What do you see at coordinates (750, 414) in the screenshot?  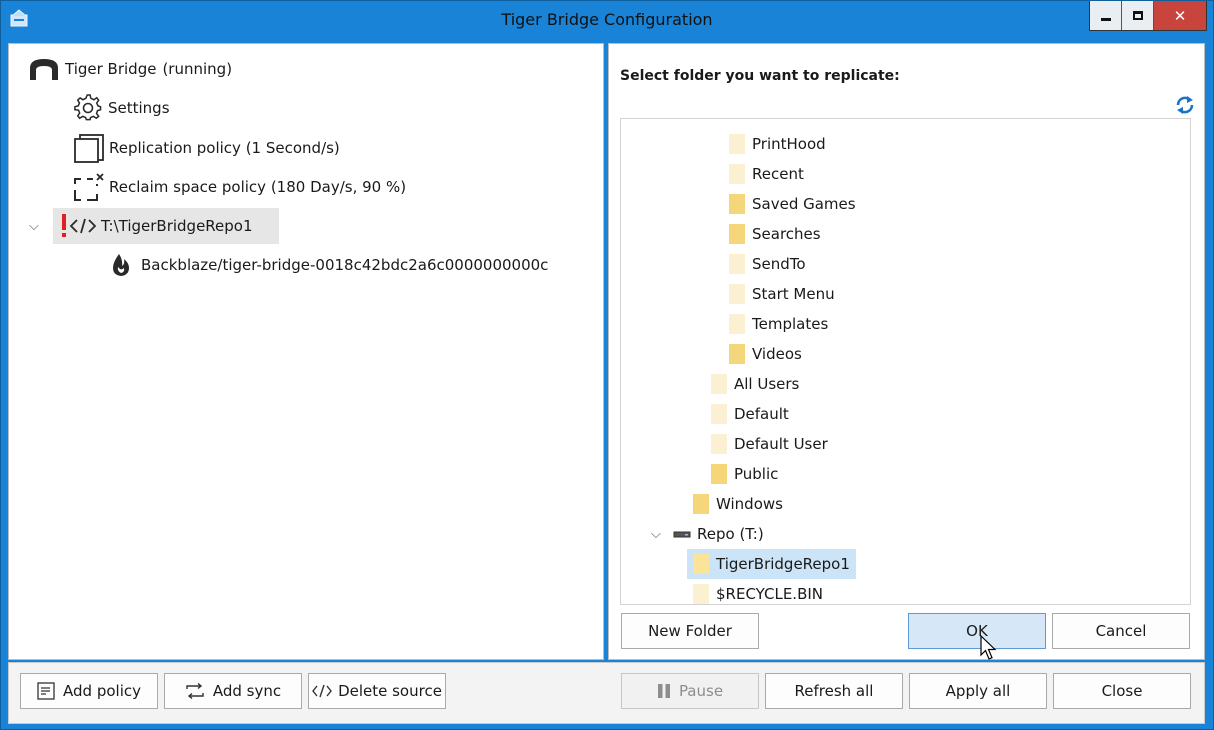 I see `folder-item: Default` at bounding box center [750, 414].